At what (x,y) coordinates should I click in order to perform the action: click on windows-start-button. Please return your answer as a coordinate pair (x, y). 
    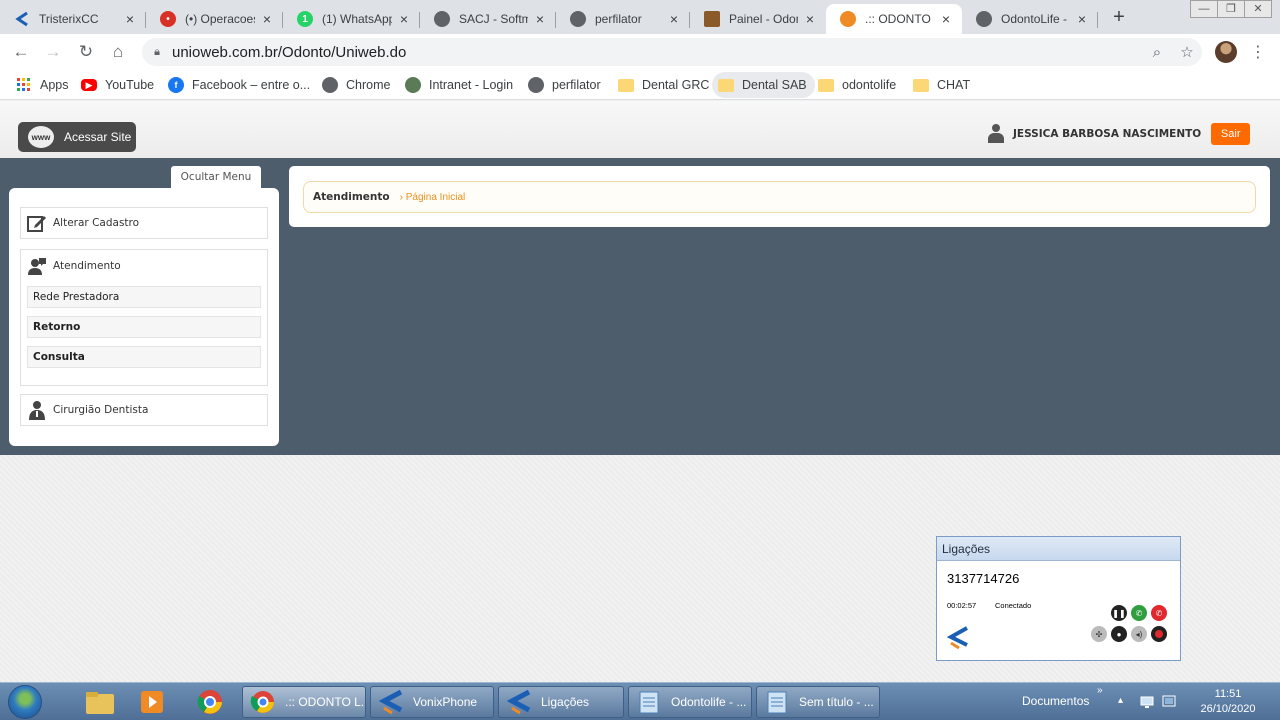
    Looking at the image, I should click on (25, 702).